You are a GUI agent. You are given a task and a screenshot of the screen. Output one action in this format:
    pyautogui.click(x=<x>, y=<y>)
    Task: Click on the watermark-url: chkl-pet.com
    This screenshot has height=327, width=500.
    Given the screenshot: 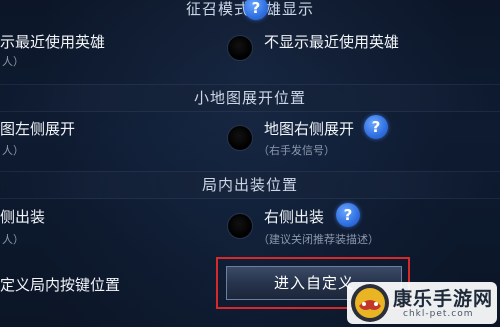 What is the action you would take?
    pyautogui.click(x=438, y=314)
    